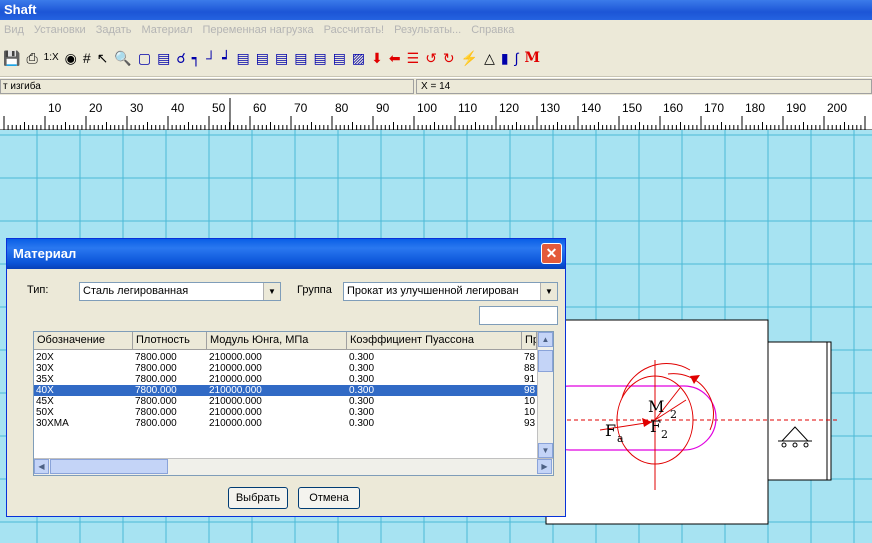 This screenshot has width=872, height=543. What do you see at coordinates (755, 108) in the screenshot?
I see `ruler-label: 180` at bounding box center [755, 108].